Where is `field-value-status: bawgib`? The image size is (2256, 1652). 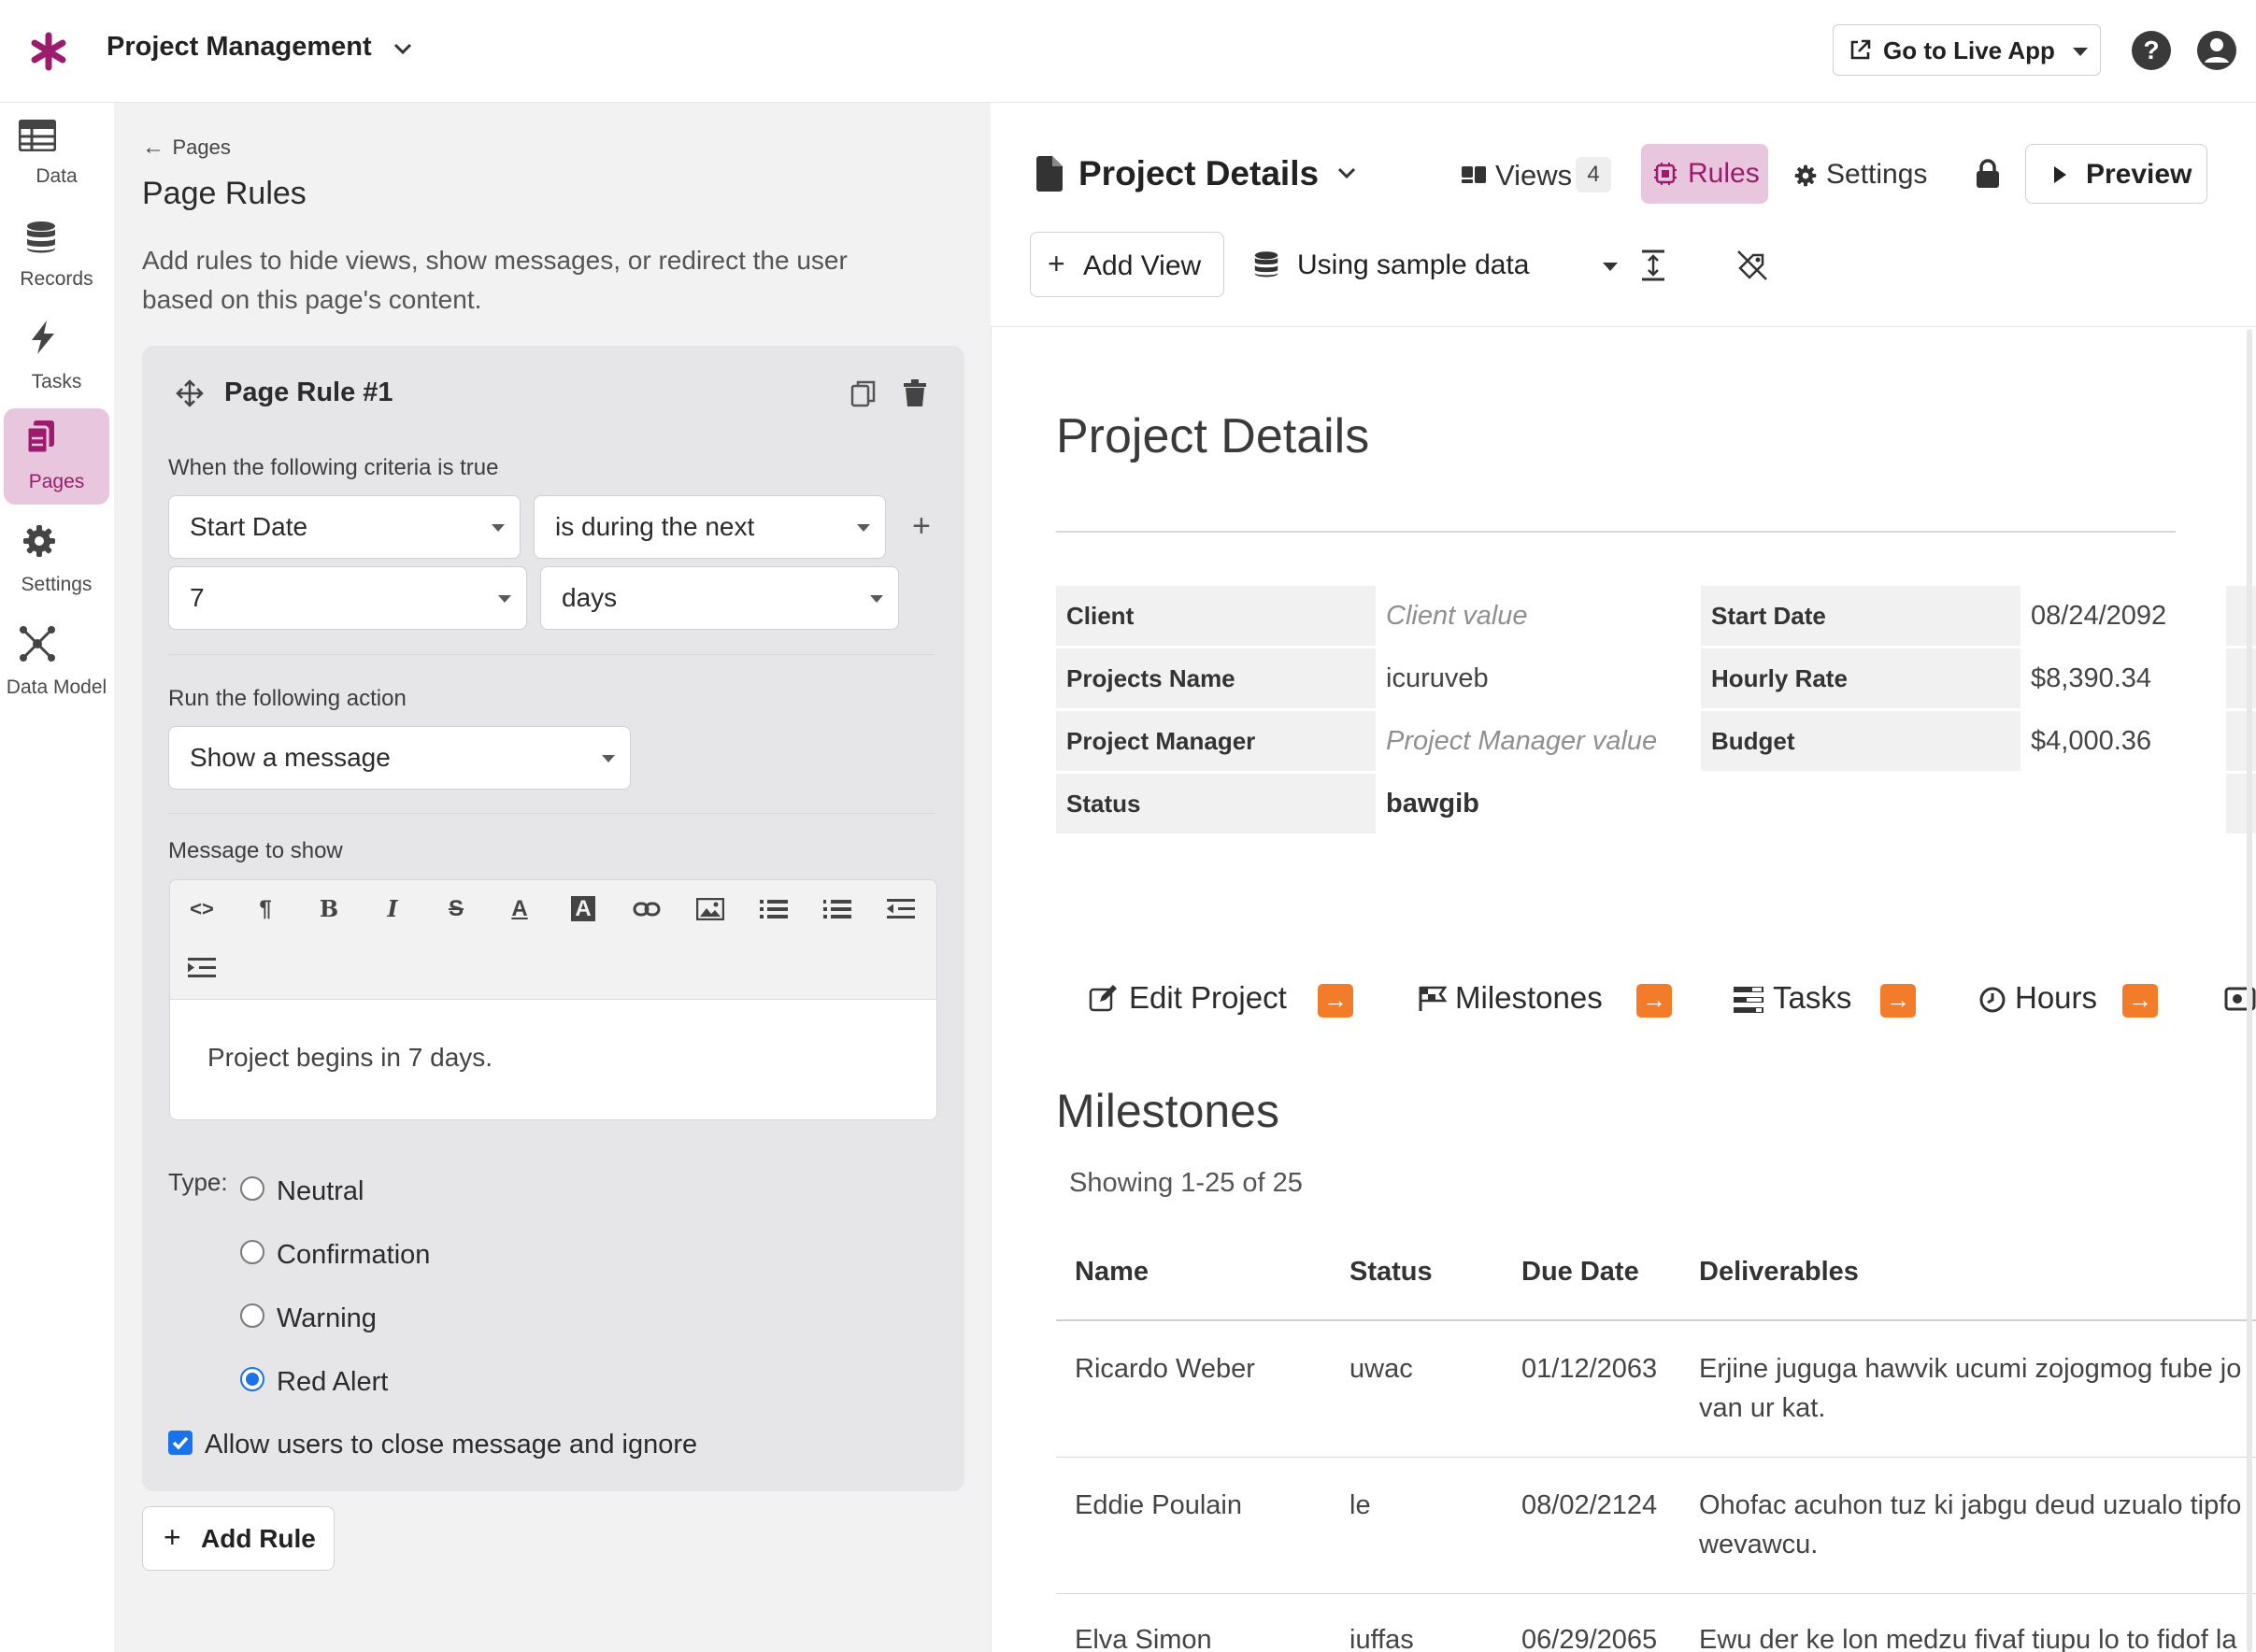
field-value-status: bawgib is located at coordinates (1432, 804).